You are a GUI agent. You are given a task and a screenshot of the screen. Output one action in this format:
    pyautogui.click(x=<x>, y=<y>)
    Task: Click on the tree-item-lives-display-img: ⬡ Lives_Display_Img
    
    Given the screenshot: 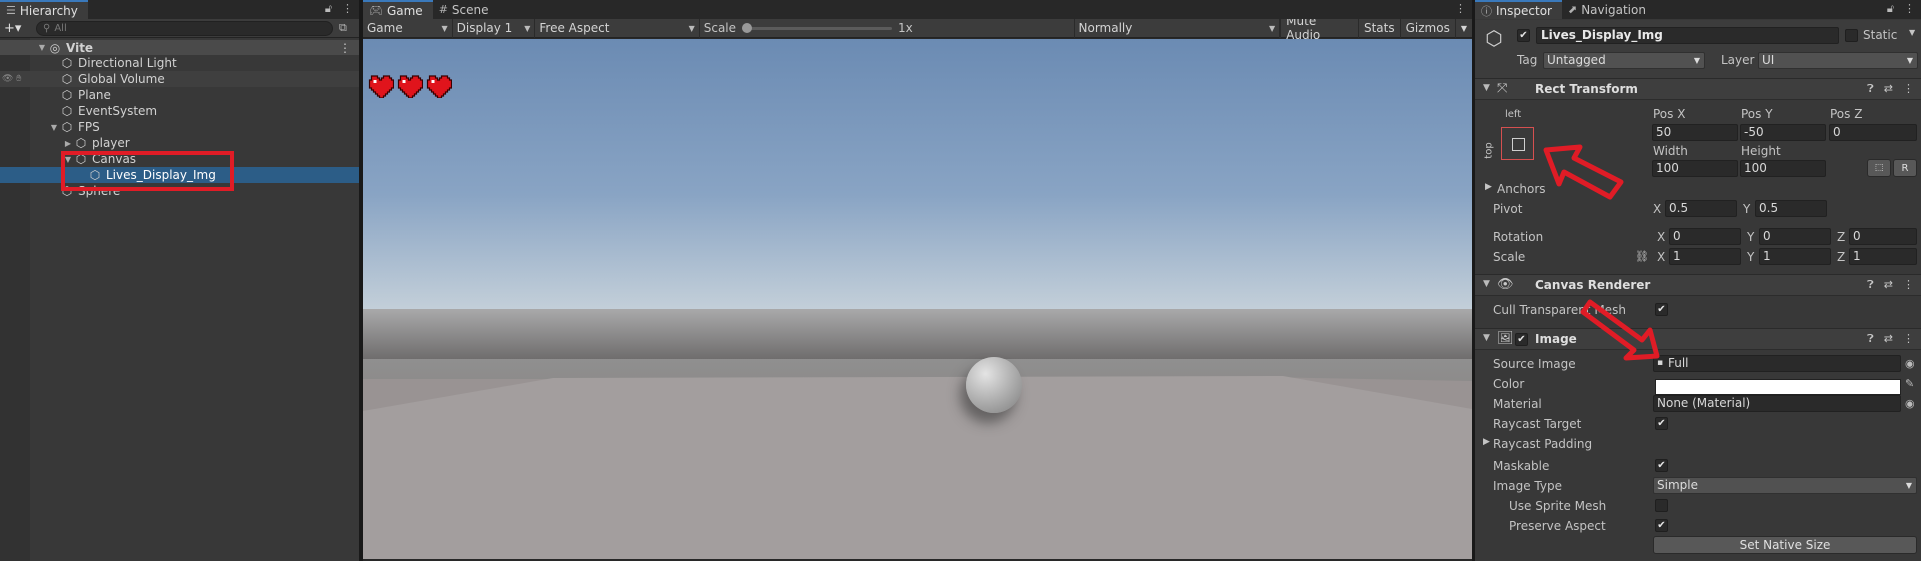 What is the action you would take?
    pyautogui.click(x=179, y=175)
    